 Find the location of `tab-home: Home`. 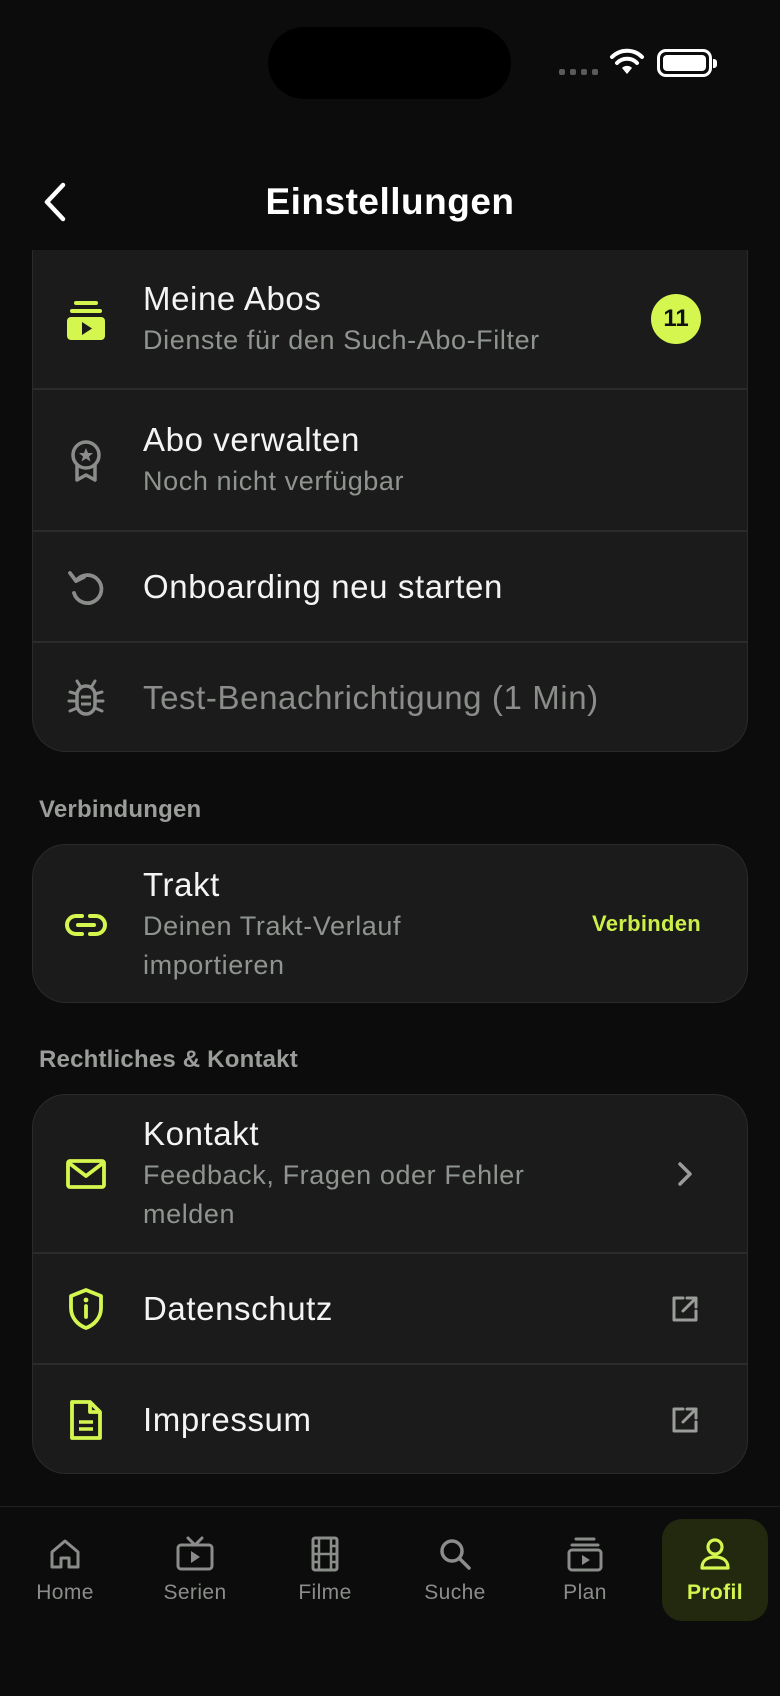

tab-home: Home is located at coordinates (65, 1570).